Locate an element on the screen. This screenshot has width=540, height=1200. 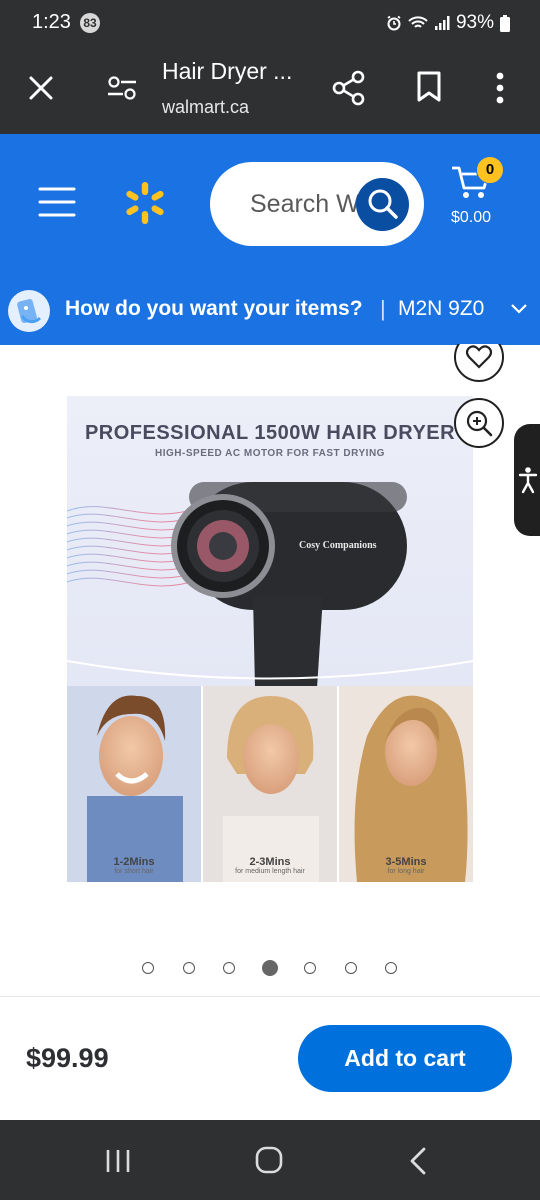
panel-time: 2-3Mins is located at coordinates (270, 862).